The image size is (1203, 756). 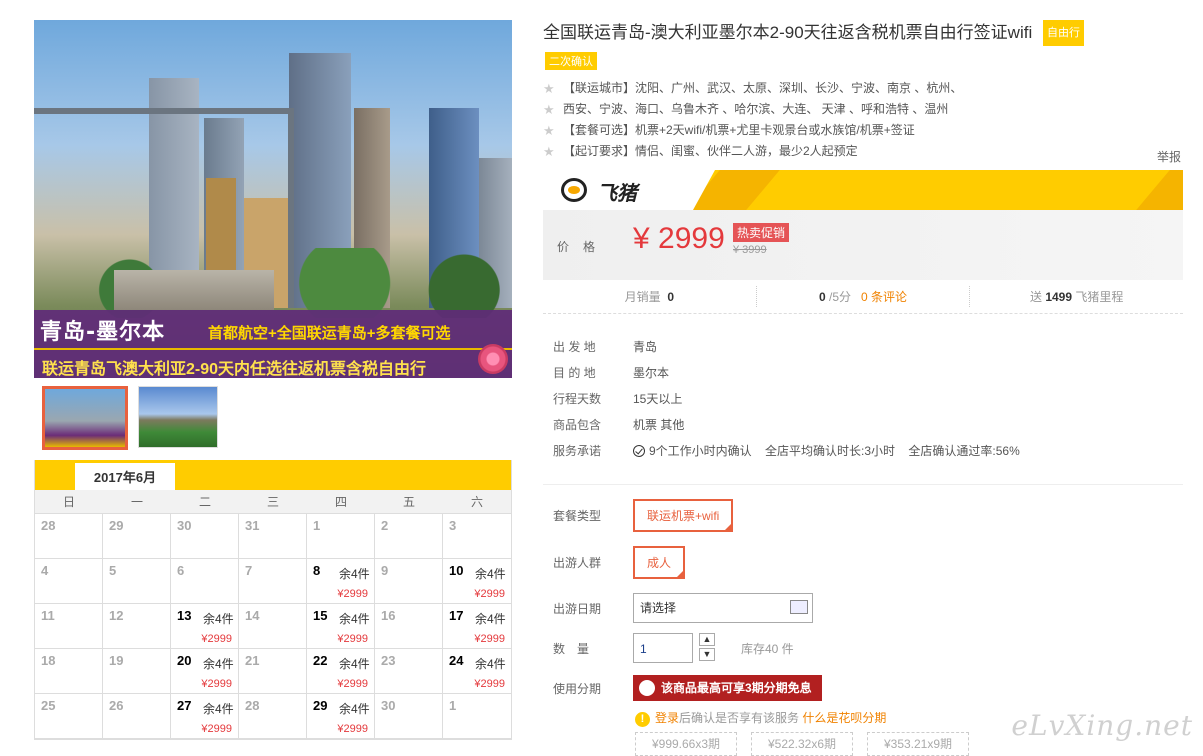 I want to click on tag-reconfirm: 二次确认, so click(x=571, y=61).